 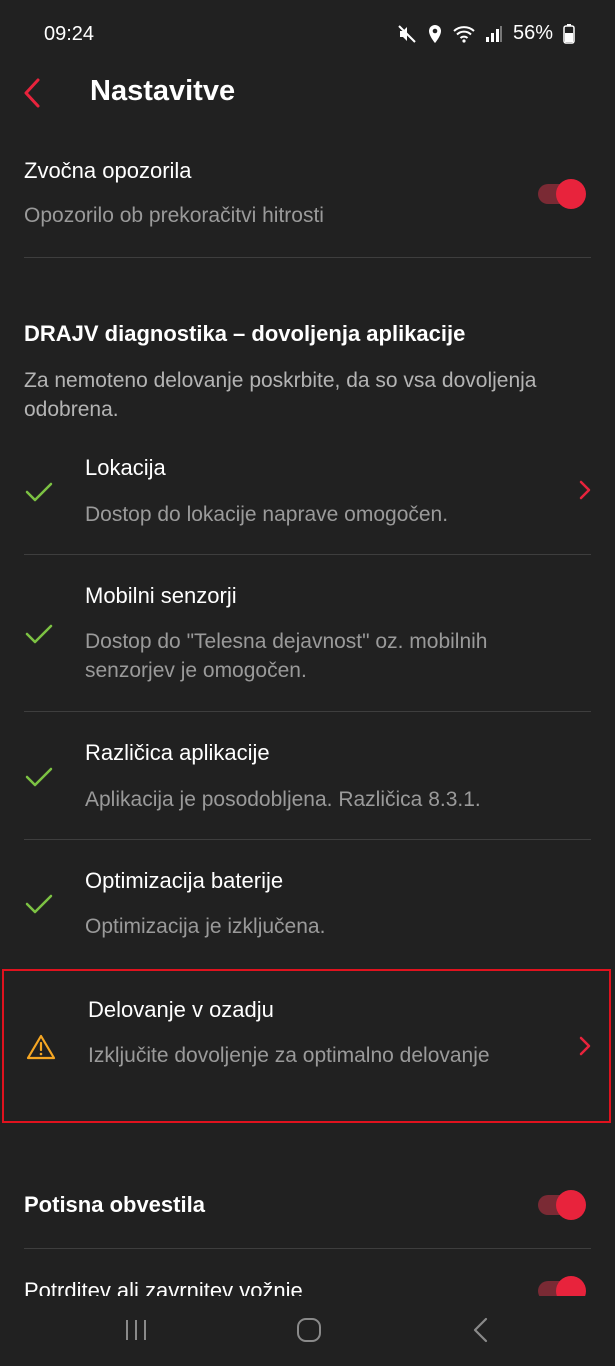 What do you see at coordinates (563, 1205) in the screenshot?
I see `push-notifications-toggle` at bounding box center [563, 1205].